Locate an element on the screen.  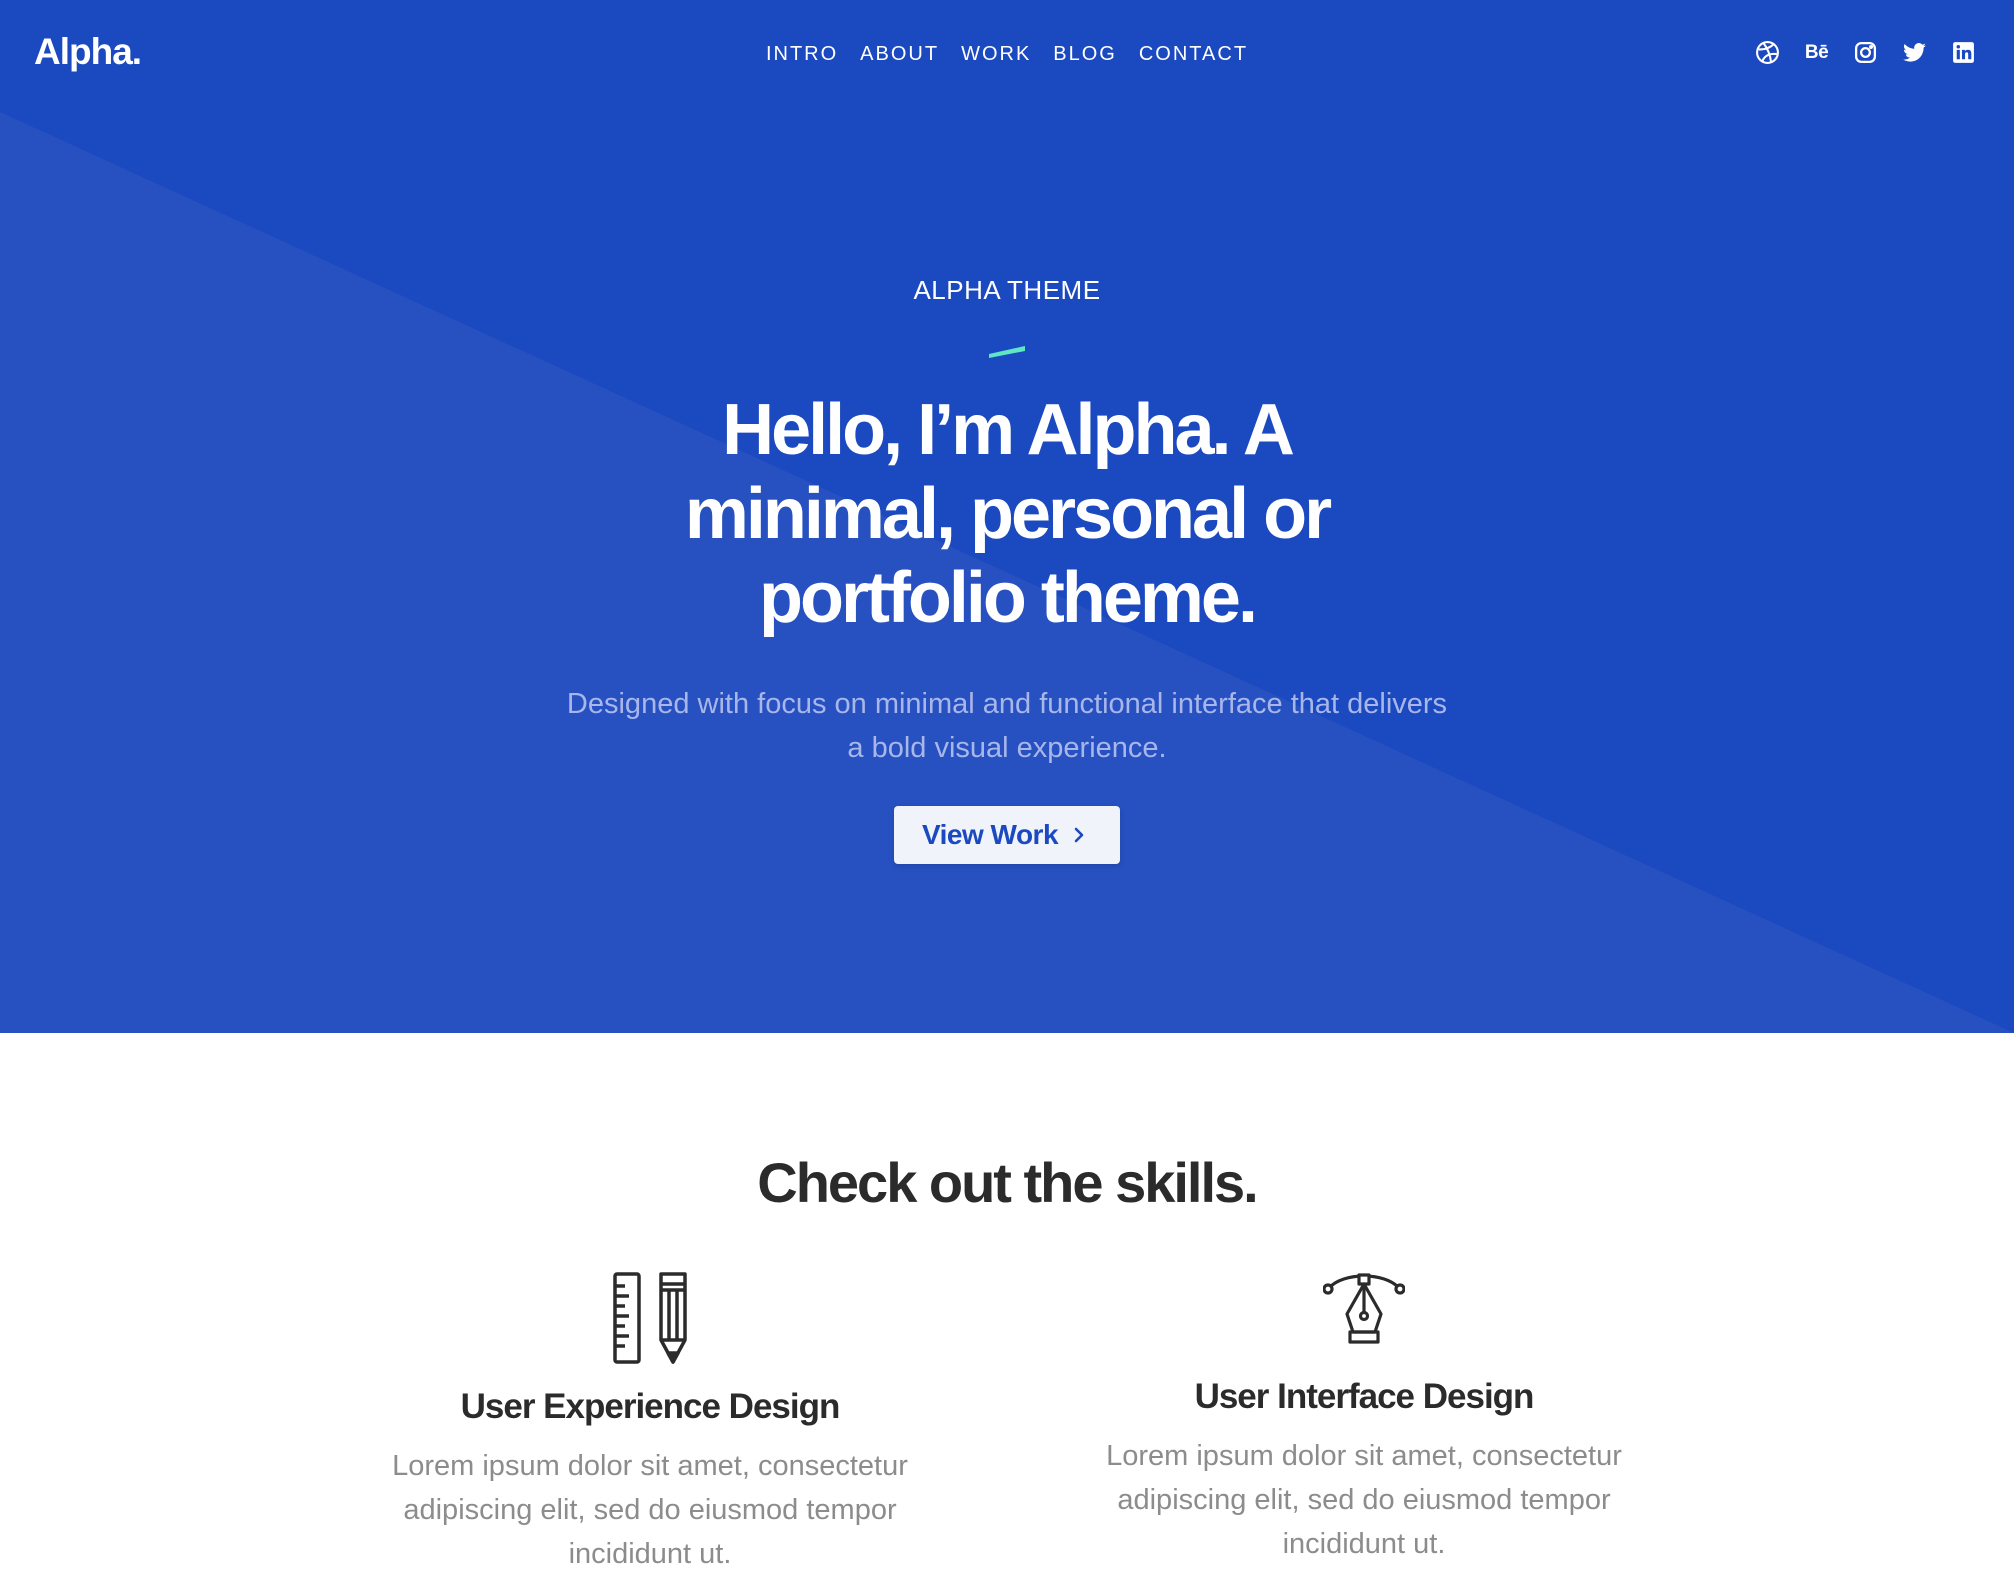
skill-title: User Interface Design is located at coordinates (1364, 1396).